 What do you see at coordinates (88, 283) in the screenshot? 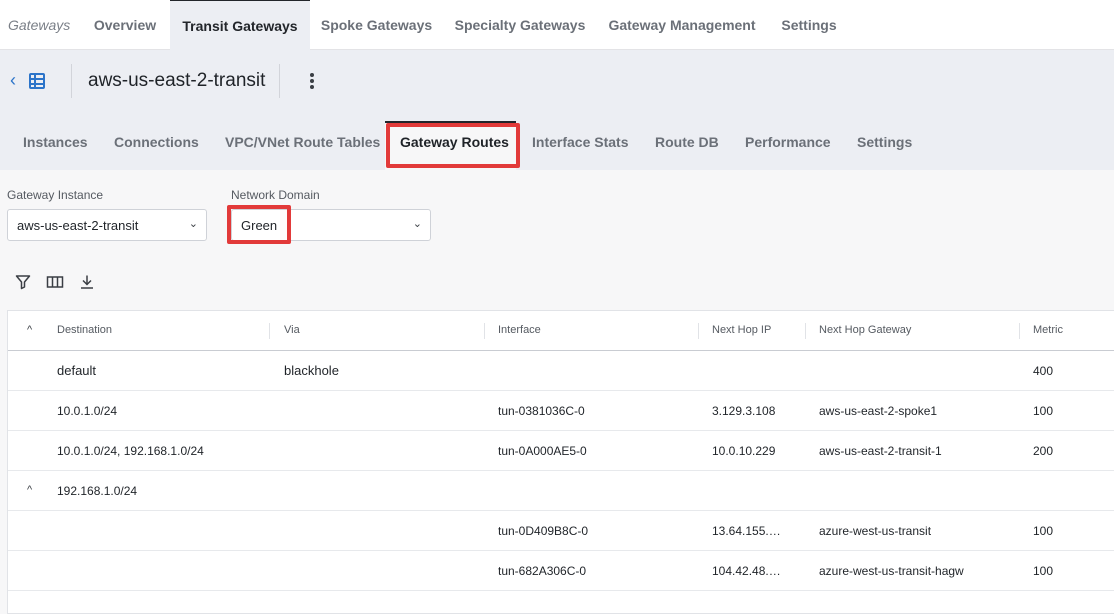
I see `download-icon` at bounding box center [88, 283].